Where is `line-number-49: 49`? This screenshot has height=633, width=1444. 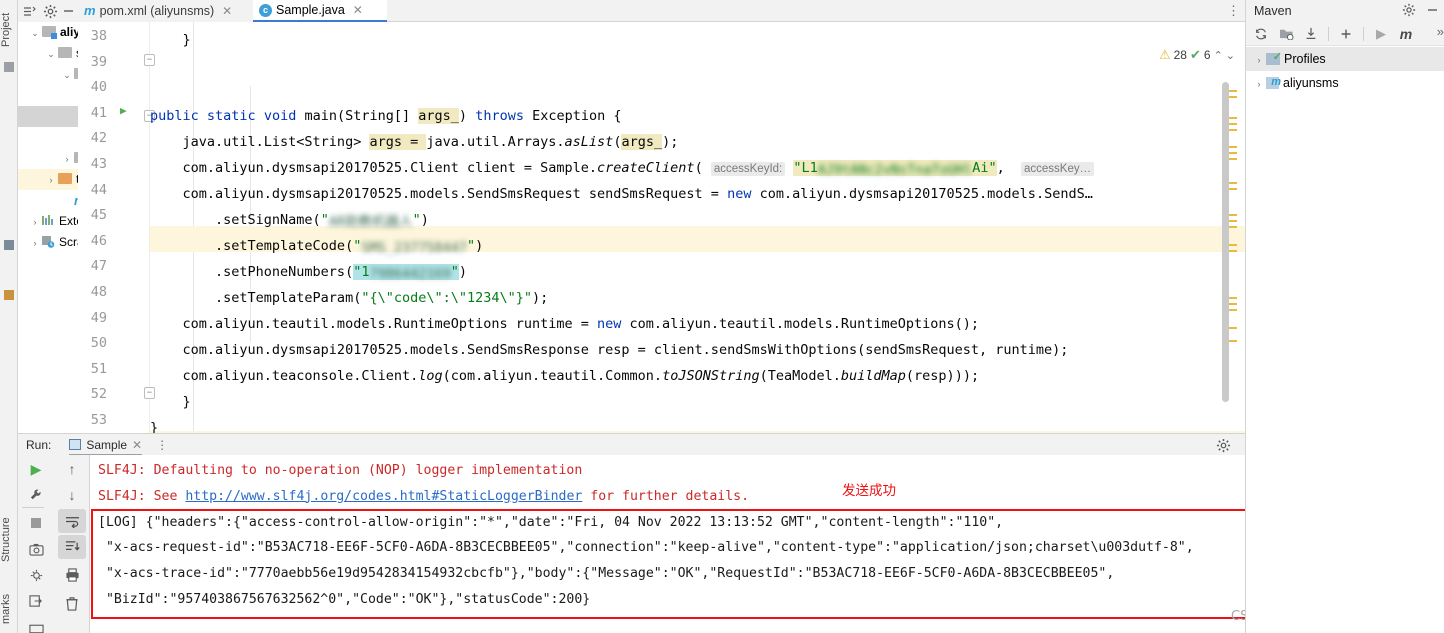 line-number-49: 49 is located at coordinates (98, 317).